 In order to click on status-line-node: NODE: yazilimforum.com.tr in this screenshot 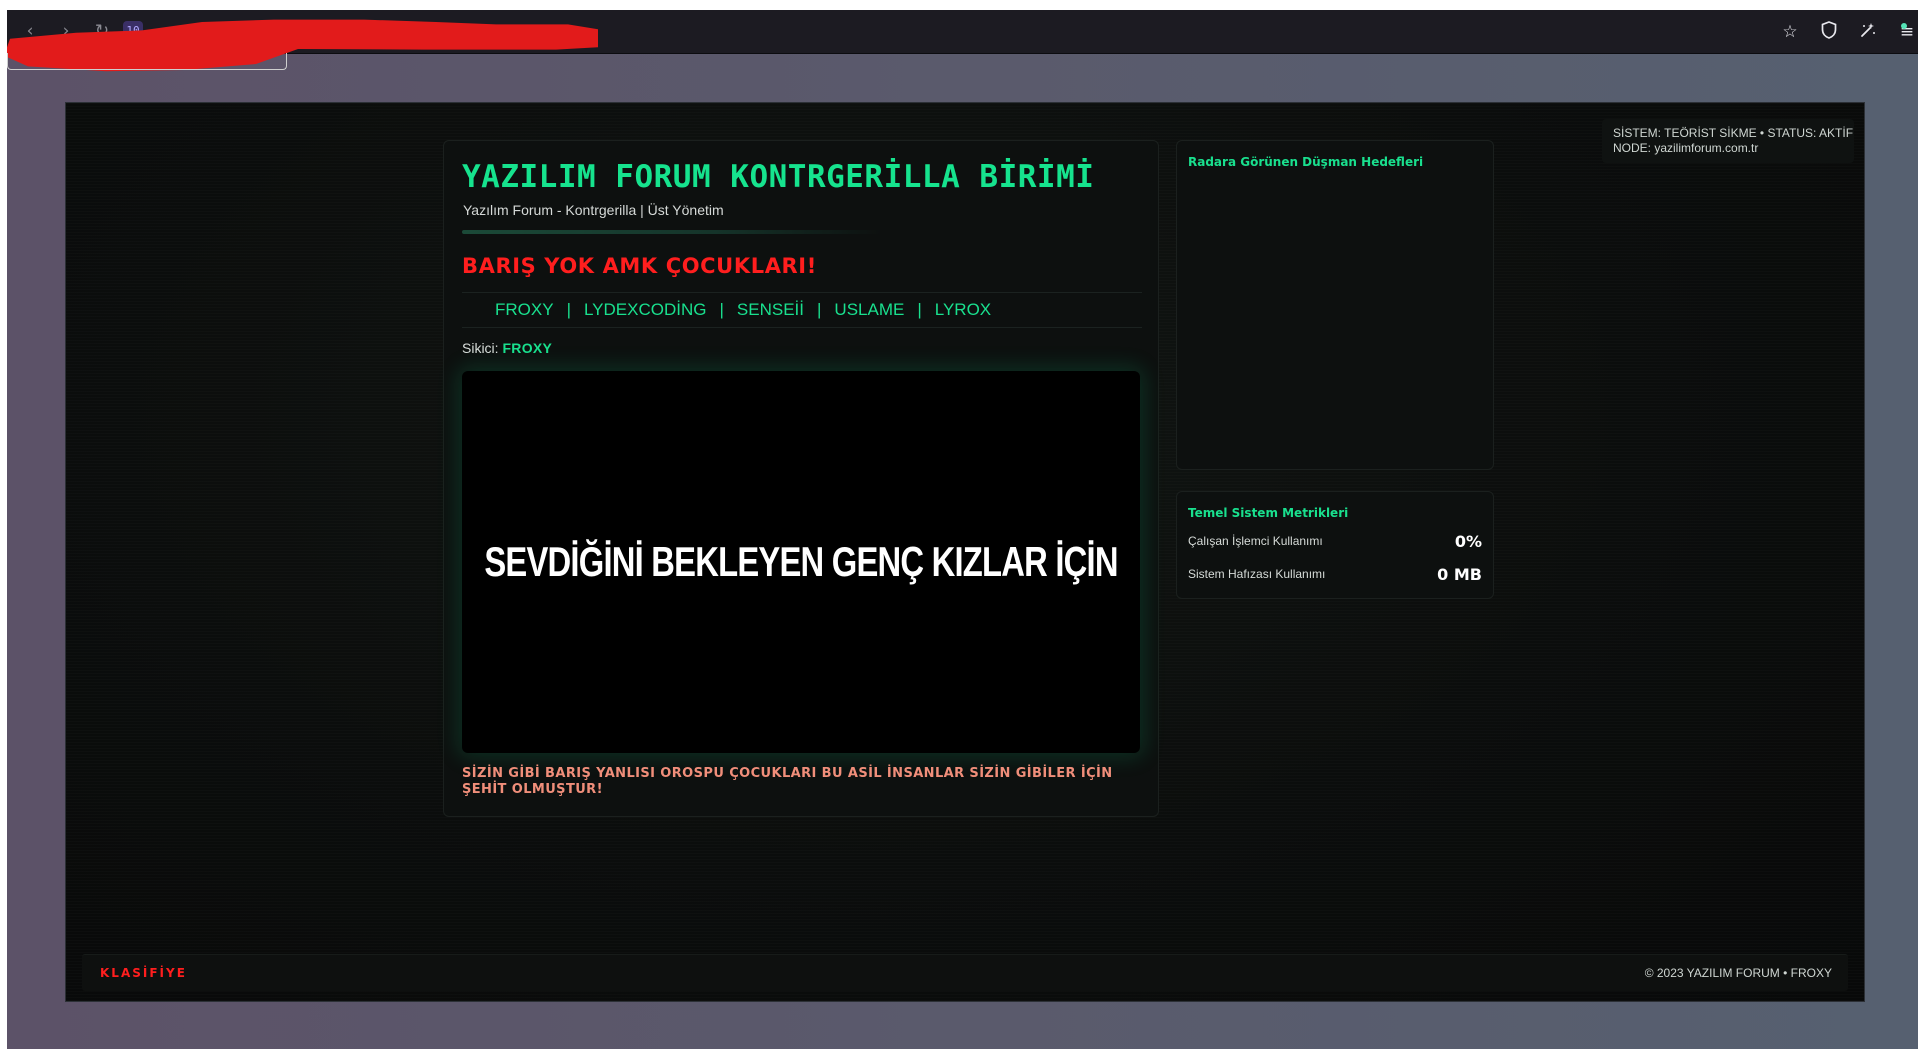, I will do `click(1686, 148)`.